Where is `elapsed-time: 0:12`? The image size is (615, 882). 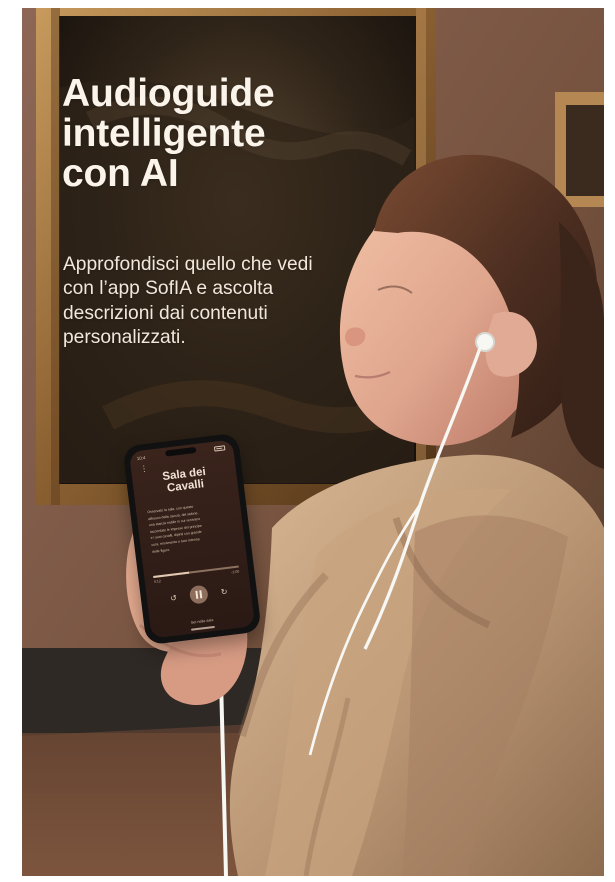
elapsed-time: 0:12 is located at coordinates (157, 581).